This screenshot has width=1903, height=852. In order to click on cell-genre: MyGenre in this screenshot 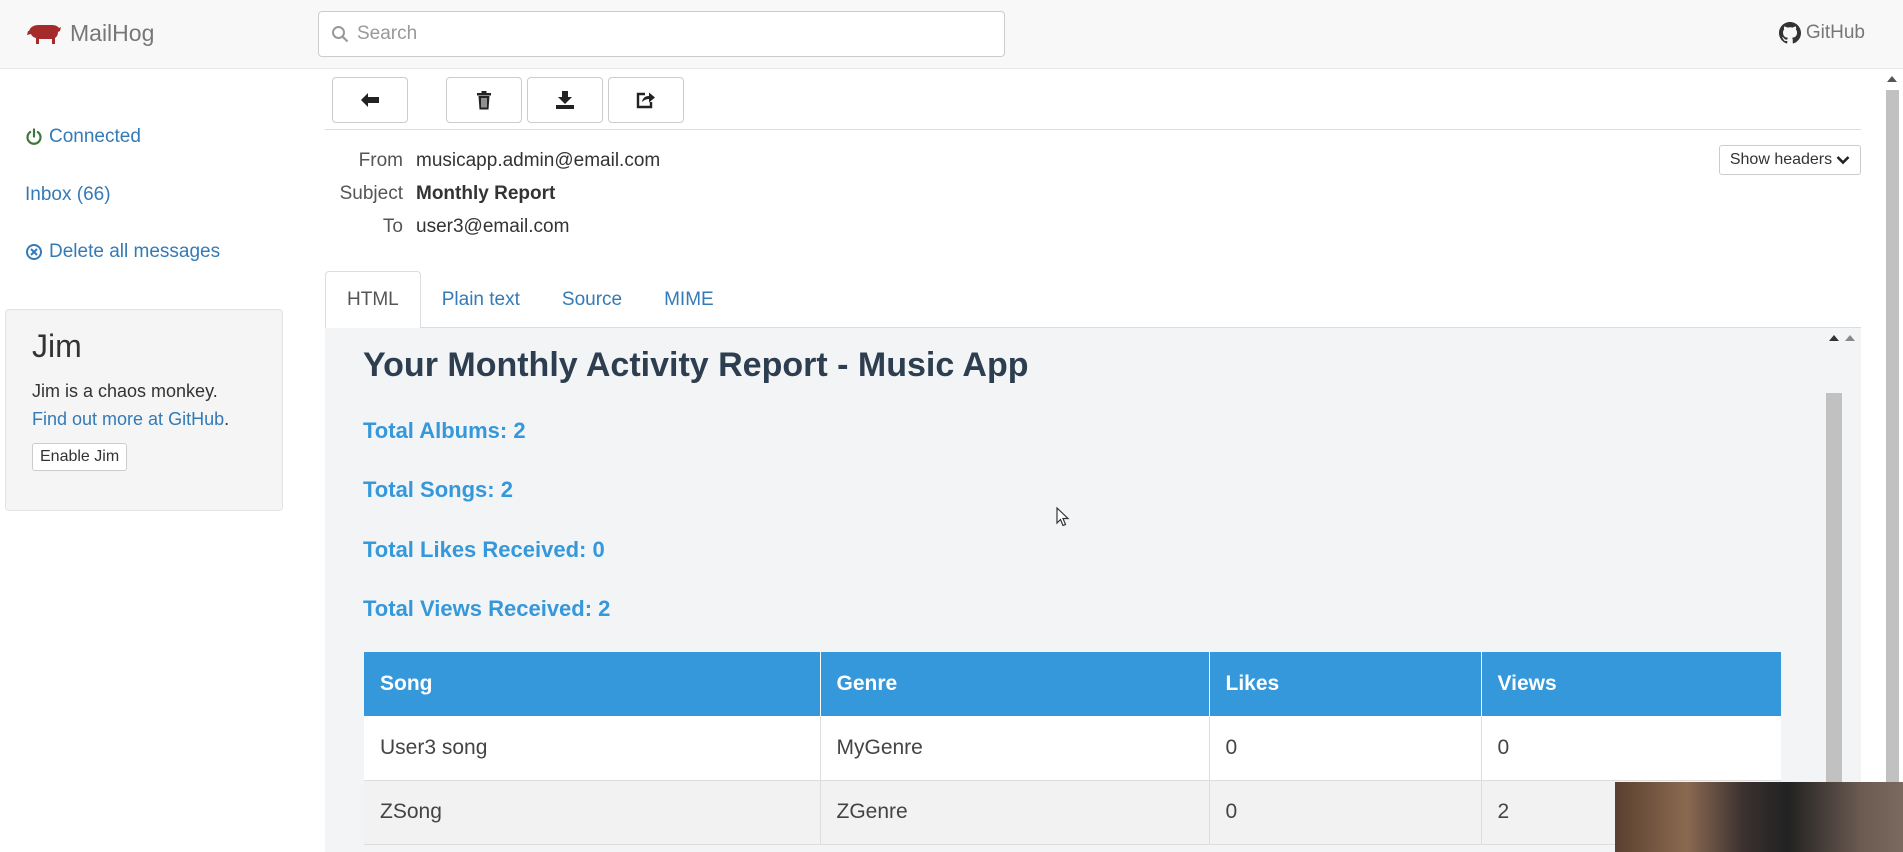, I will do `click(1015, 748)`.